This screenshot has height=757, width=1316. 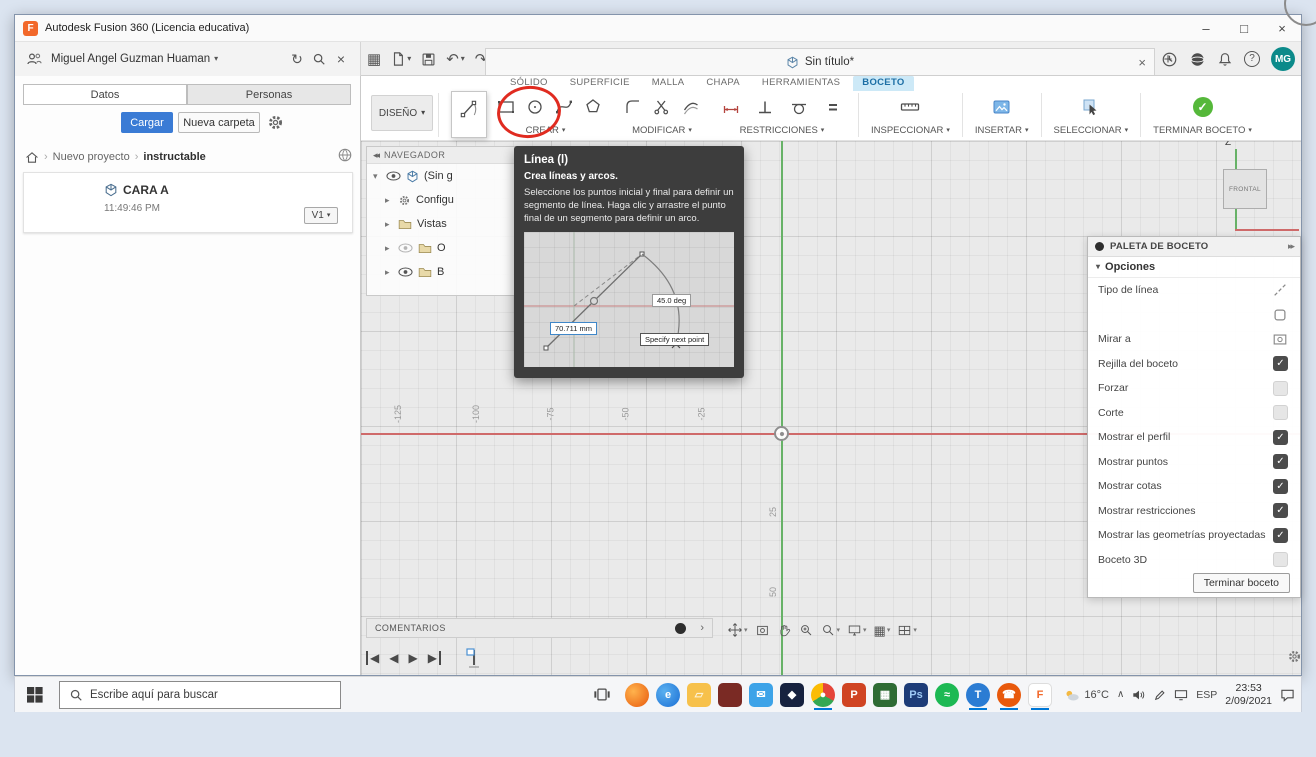 I want to click on document-card: CARA A 11:49:46 PM V1, so click(x=188, y=202).